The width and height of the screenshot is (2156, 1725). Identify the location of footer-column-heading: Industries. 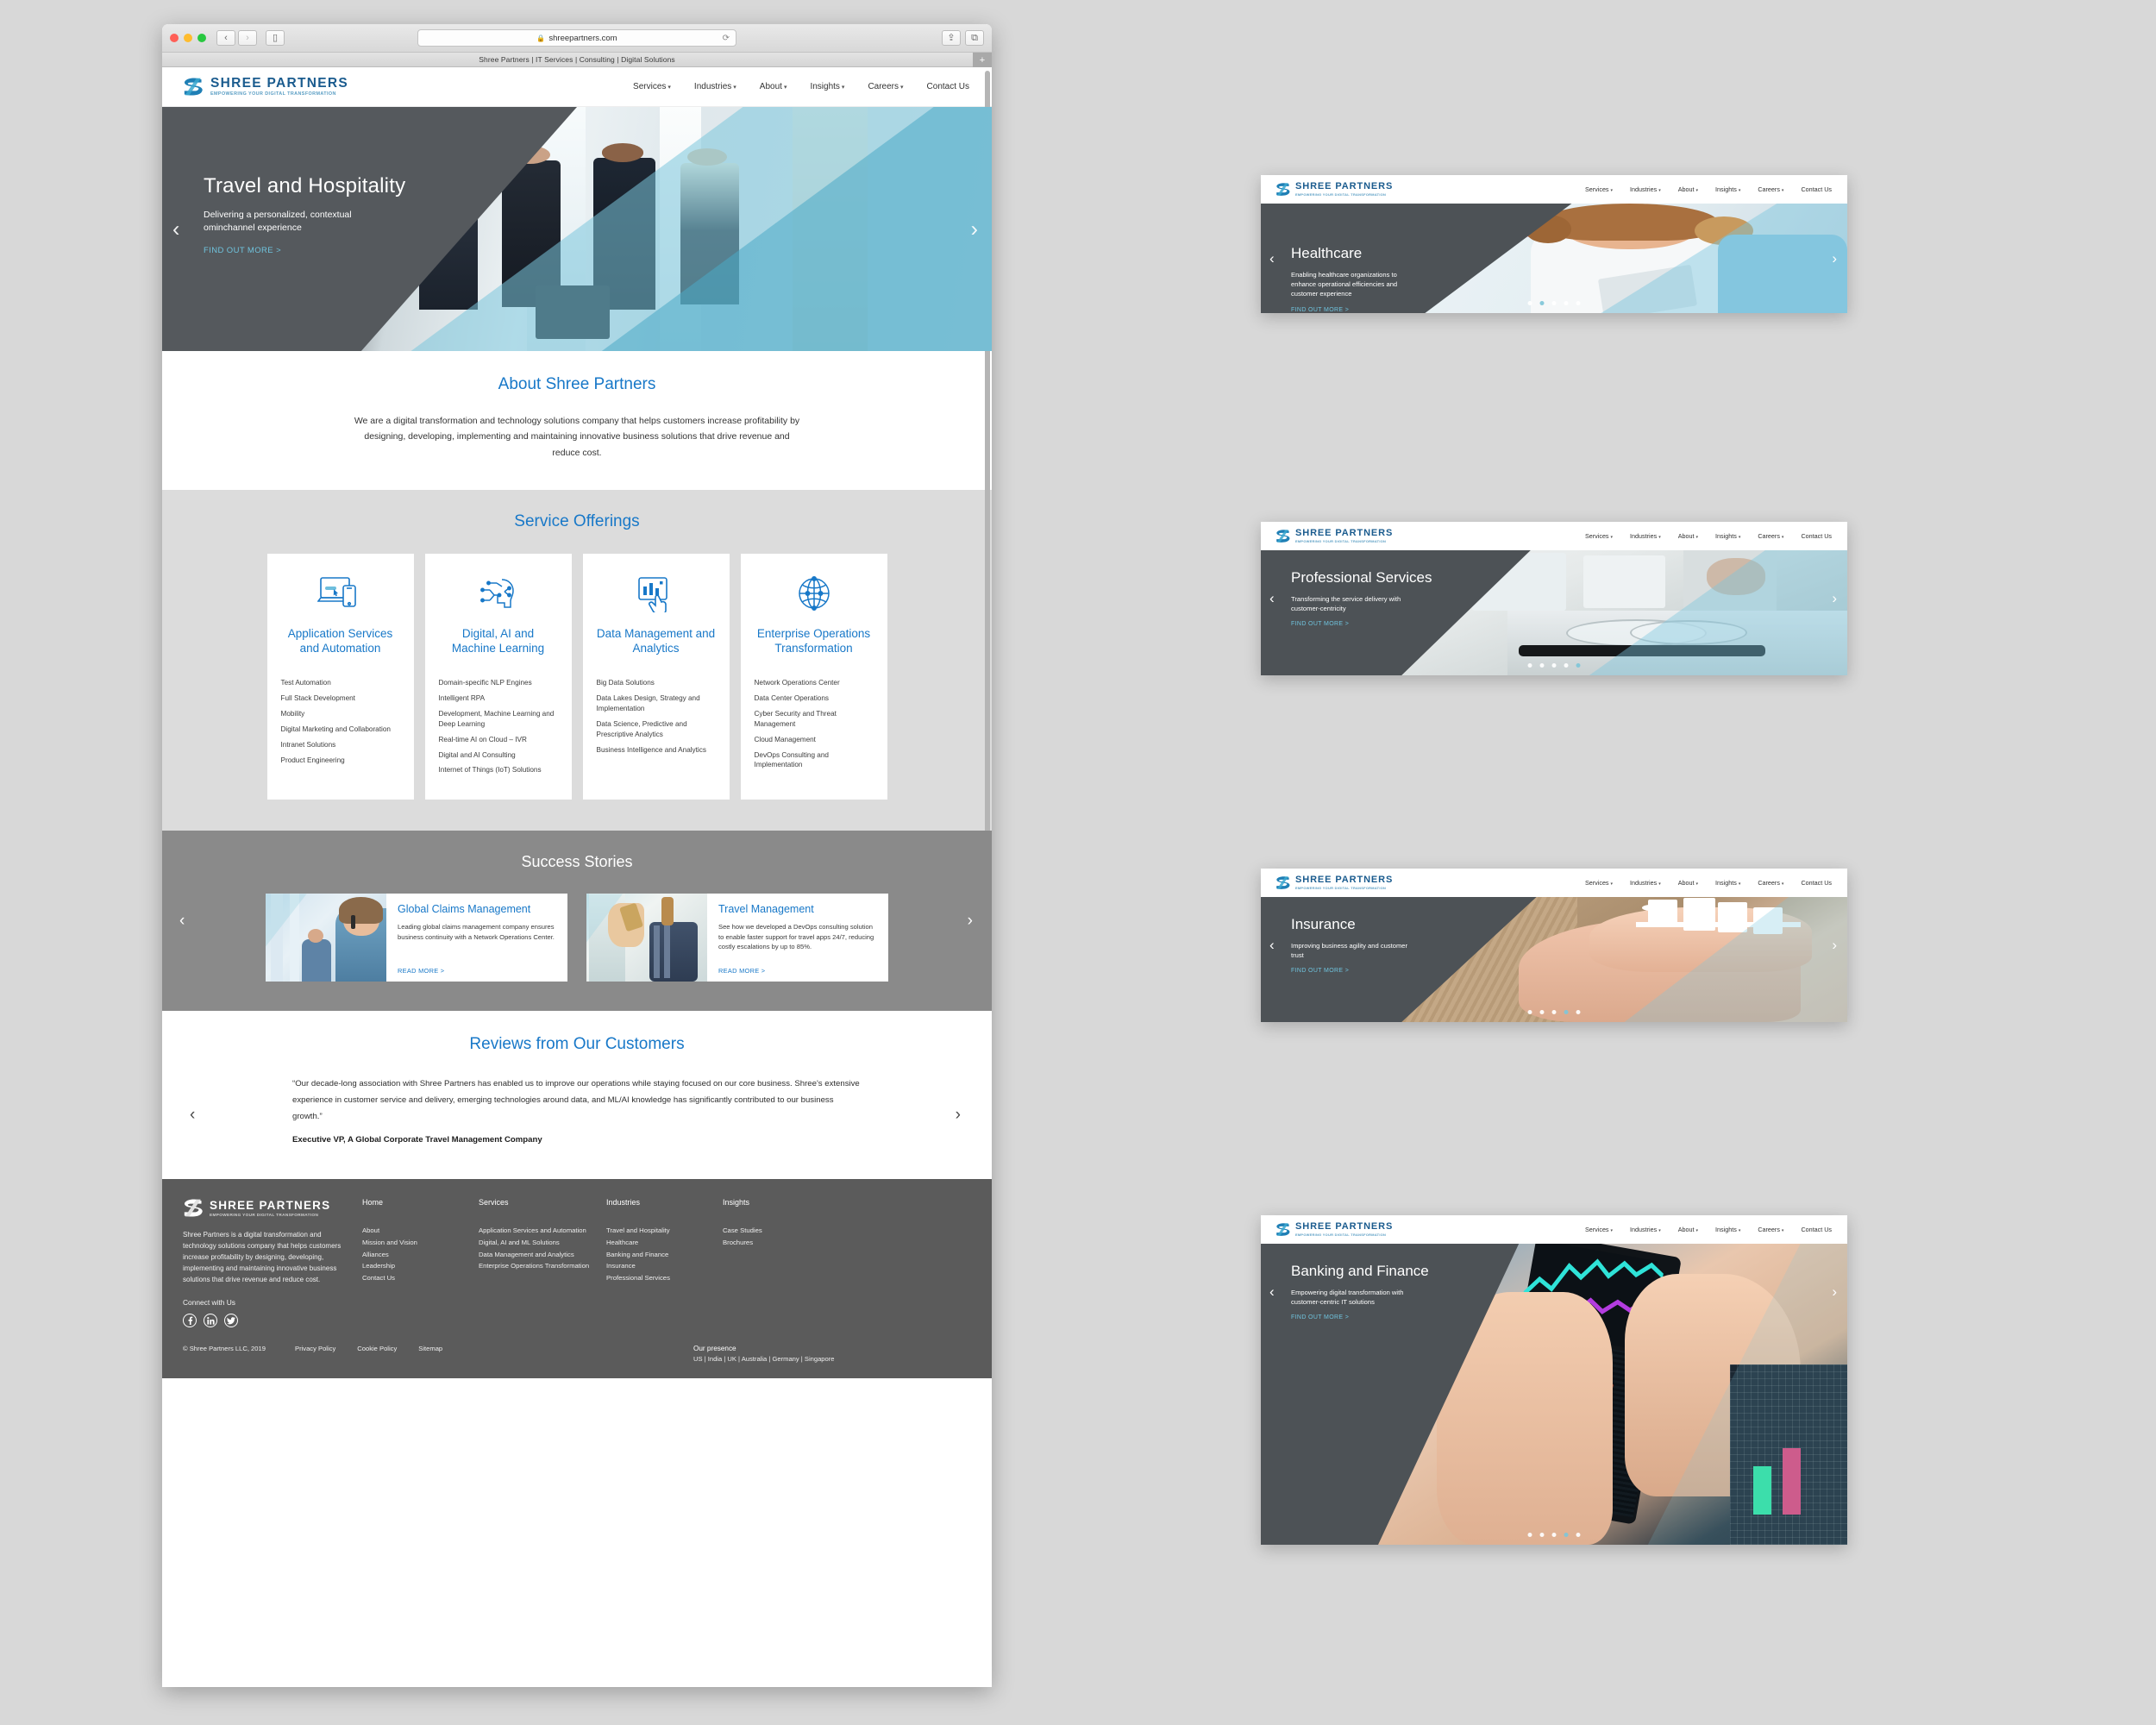
(661, 1203).